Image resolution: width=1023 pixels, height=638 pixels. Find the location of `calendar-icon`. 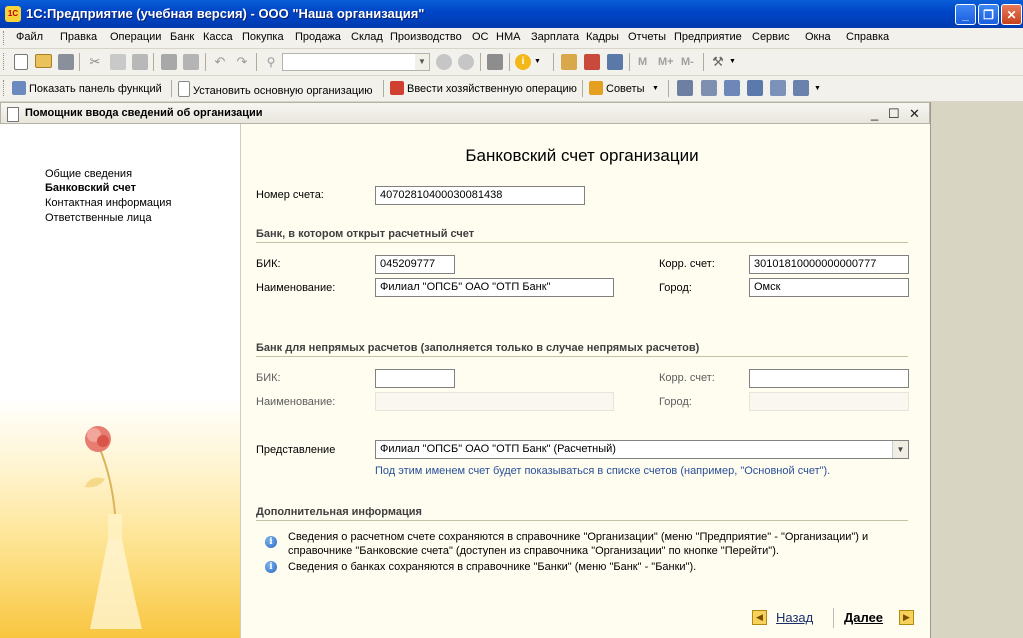

calendar-icon is located at coordinates (592, 62).